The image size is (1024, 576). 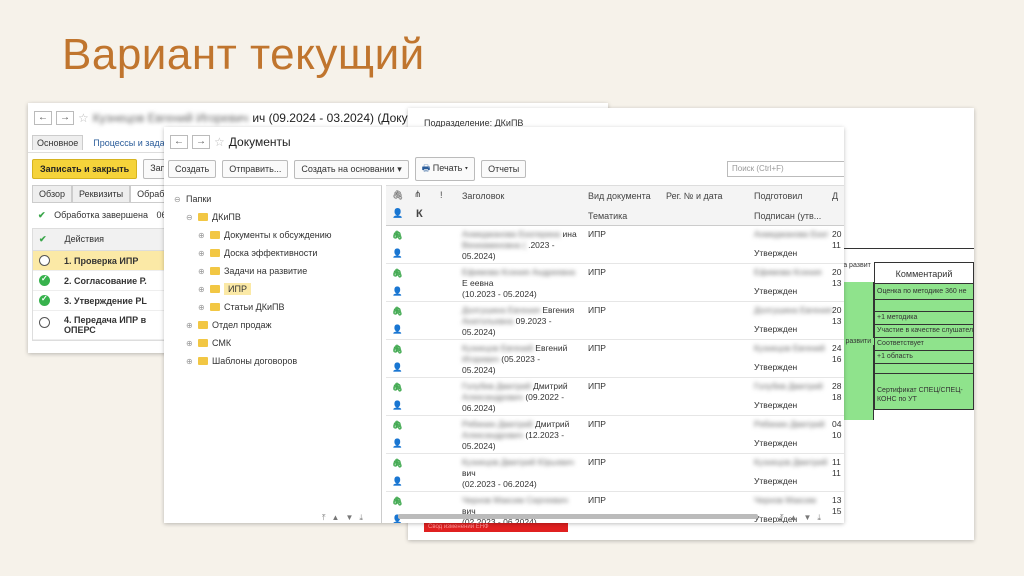 I want to click on tree-item-label: Доска эффективности, so click(x=271, y=253).